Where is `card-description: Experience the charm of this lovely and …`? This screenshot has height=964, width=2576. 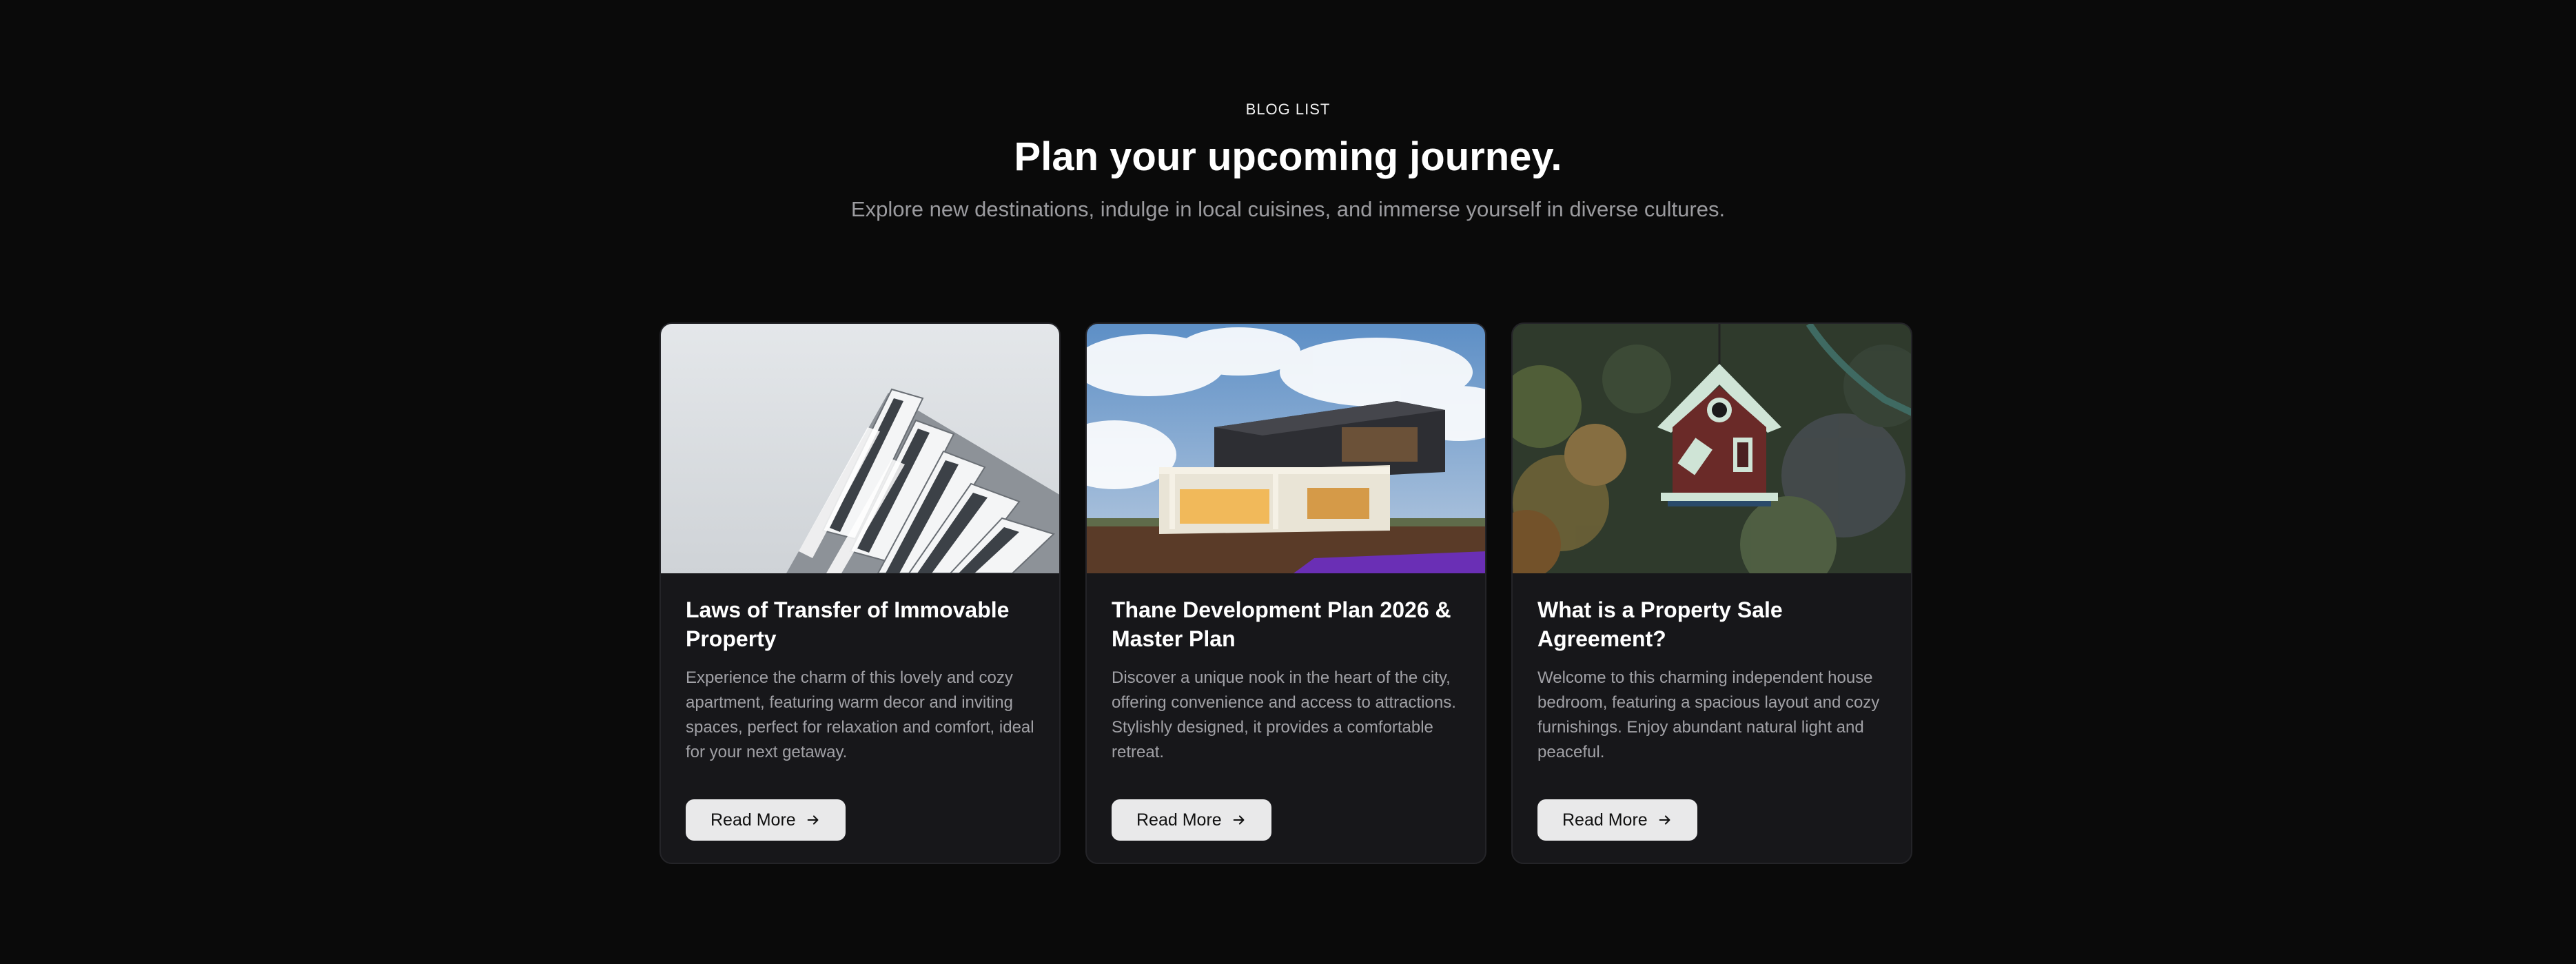 card-description: Experience the charm of this lovely and … is located at coordinates (860, 714).